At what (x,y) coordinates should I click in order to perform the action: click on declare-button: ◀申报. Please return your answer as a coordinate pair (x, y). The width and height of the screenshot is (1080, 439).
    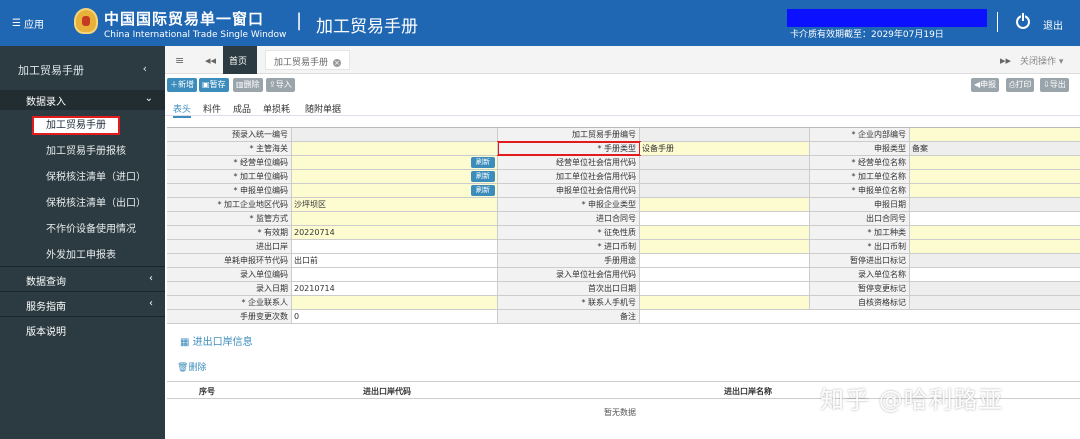
    Looking at the image, I should click on (985, 85).